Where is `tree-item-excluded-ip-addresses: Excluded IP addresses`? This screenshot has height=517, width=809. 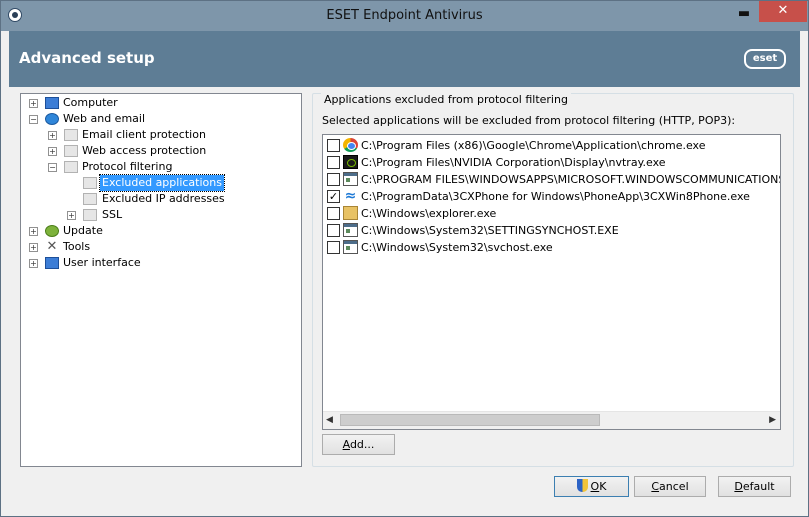 tree-item-excluded-ip-addresses: Excluded IP addresses is located at coordinates (156, 199).